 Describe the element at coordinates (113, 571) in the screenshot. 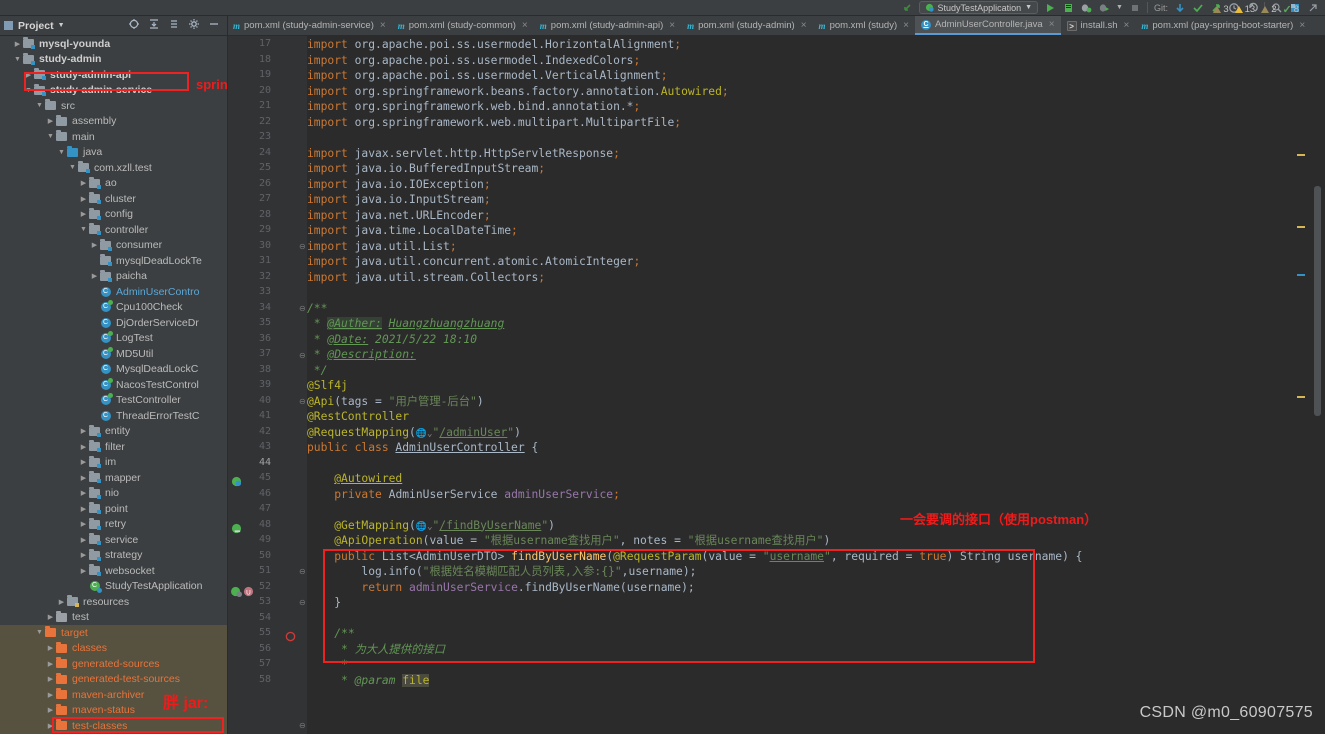

I see `tree-node-websocket: ▶ websocket` at that location.